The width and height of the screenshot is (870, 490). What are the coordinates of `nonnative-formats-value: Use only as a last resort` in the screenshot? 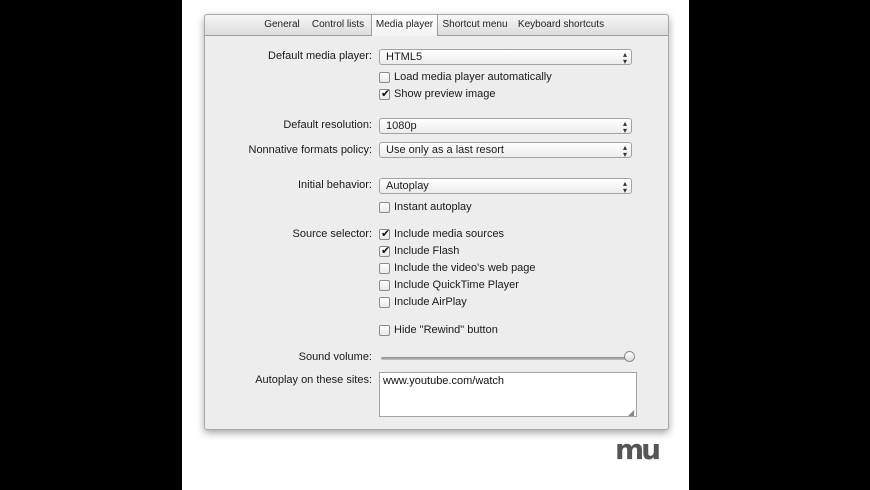 It's located at (445, 150).